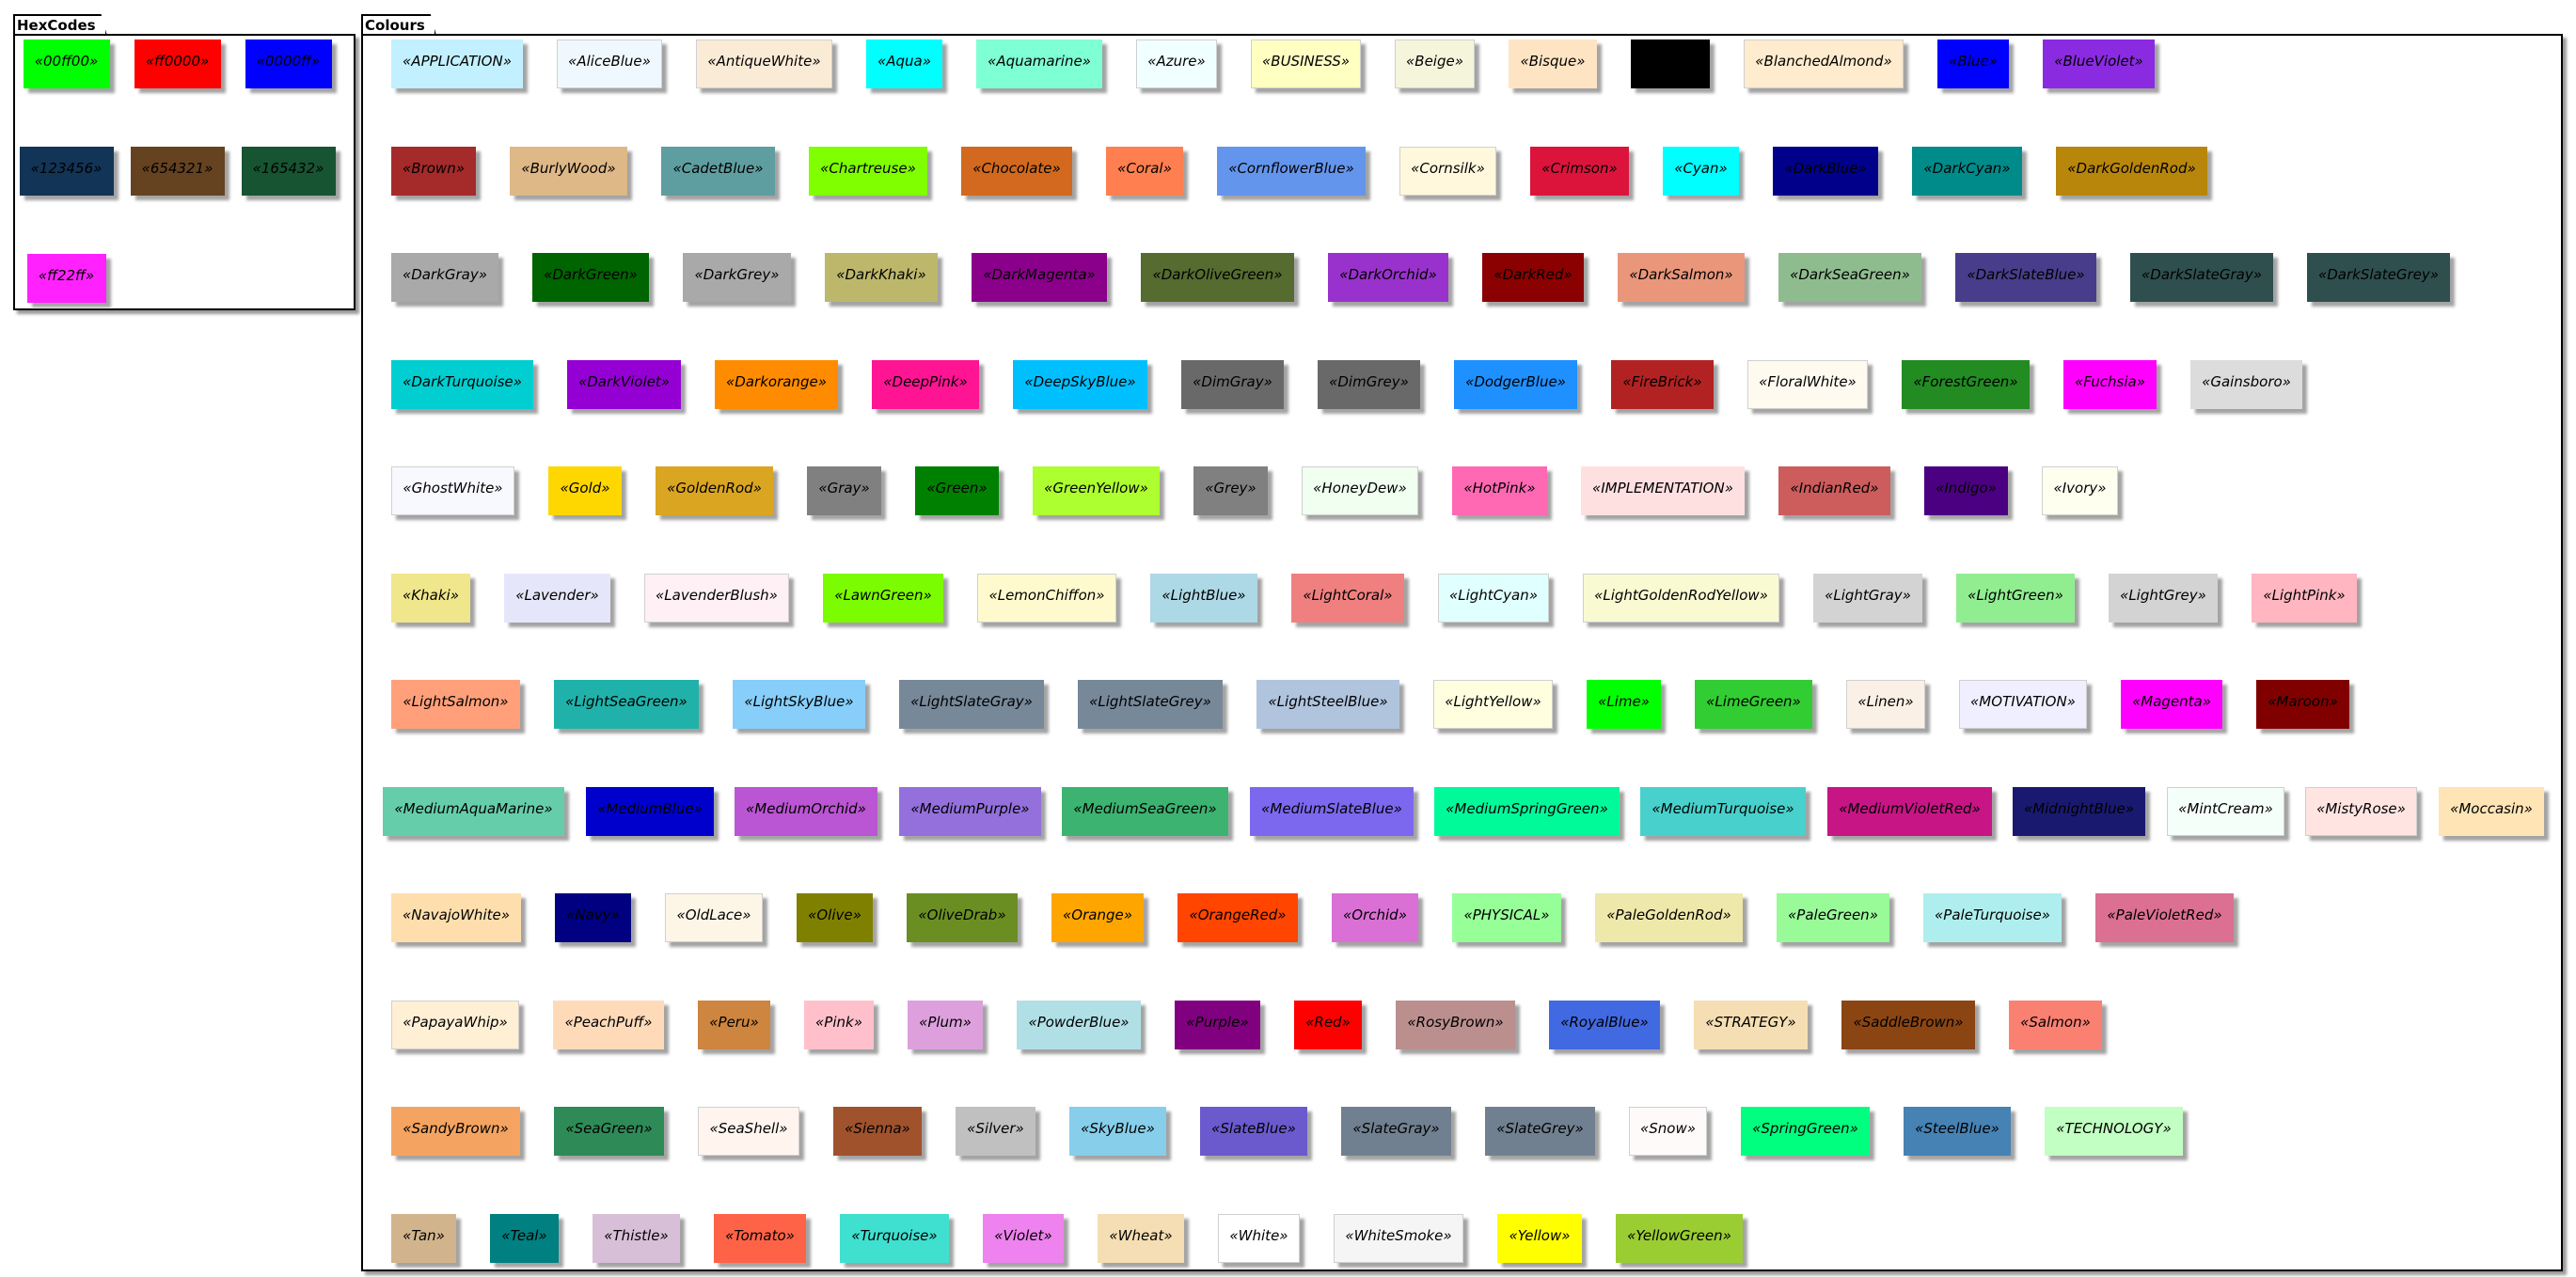 The image size is (2576, 1277). Describe the element at coordinates (1306, 63) in the screenshot. I see `colour-box-business: «BUSINESS»` at that location.